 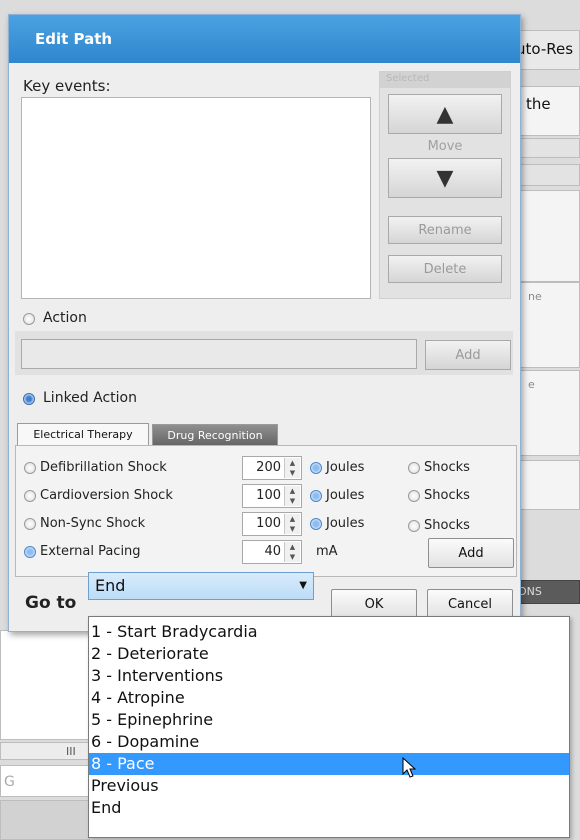 What do you see at coordinates (447, 525) in the screenshot?
I see `non-sync-shocks-label: Shocks` at bounding box center [447, 525].